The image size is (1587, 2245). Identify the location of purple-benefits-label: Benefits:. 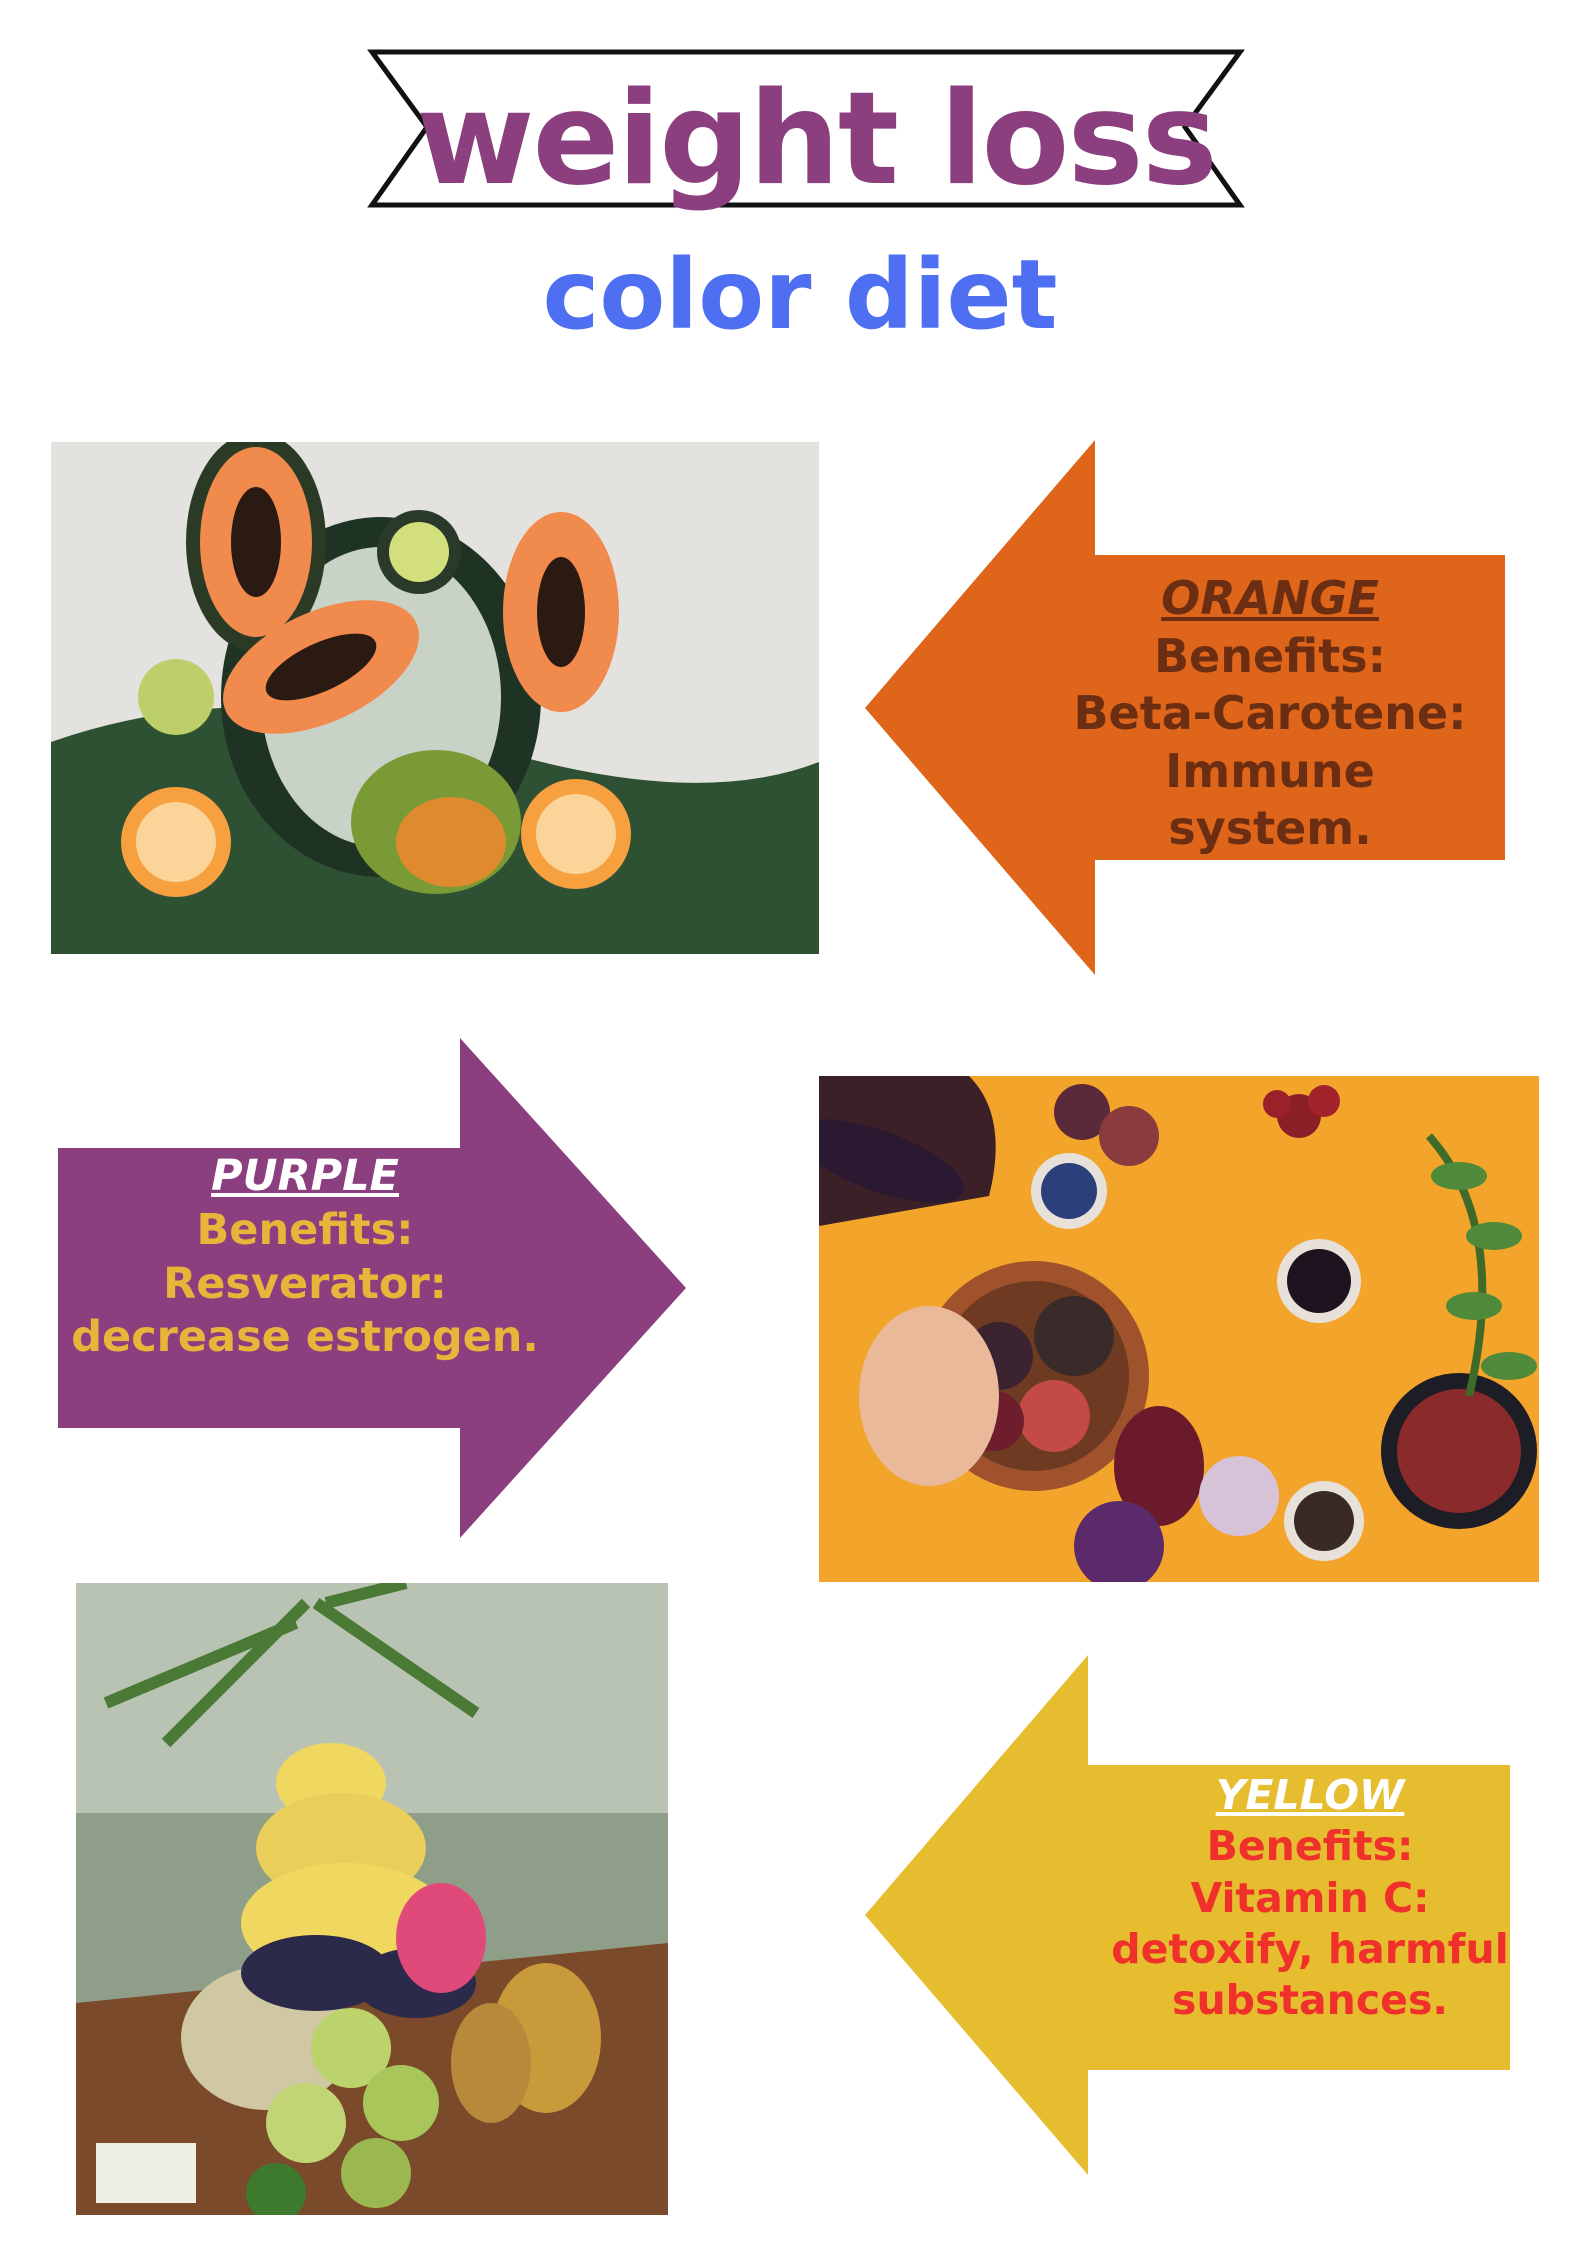
(305, 1229).